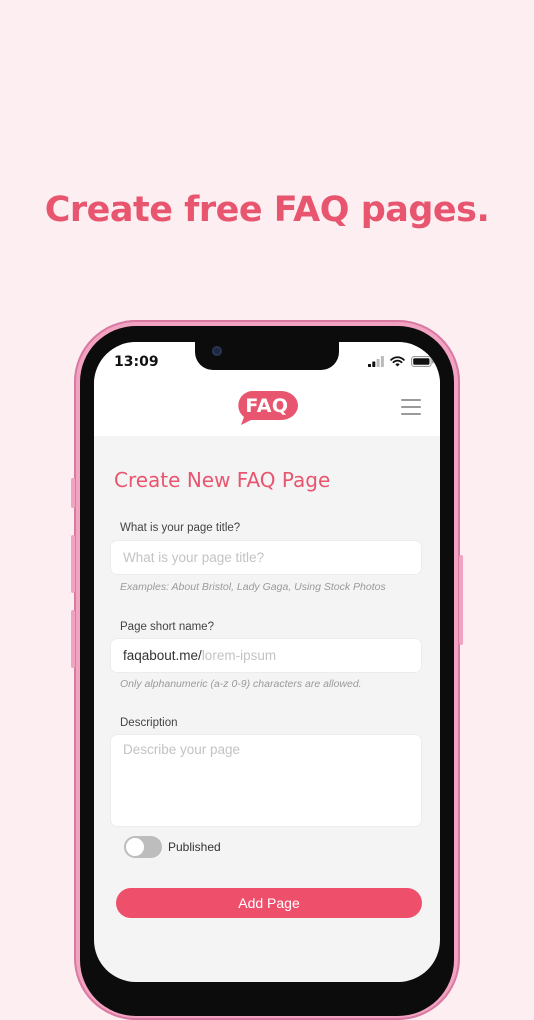  Describe the element at coordinates (167, 627) in the screenshot. I see `short-name-label: Page short name?` at that location.